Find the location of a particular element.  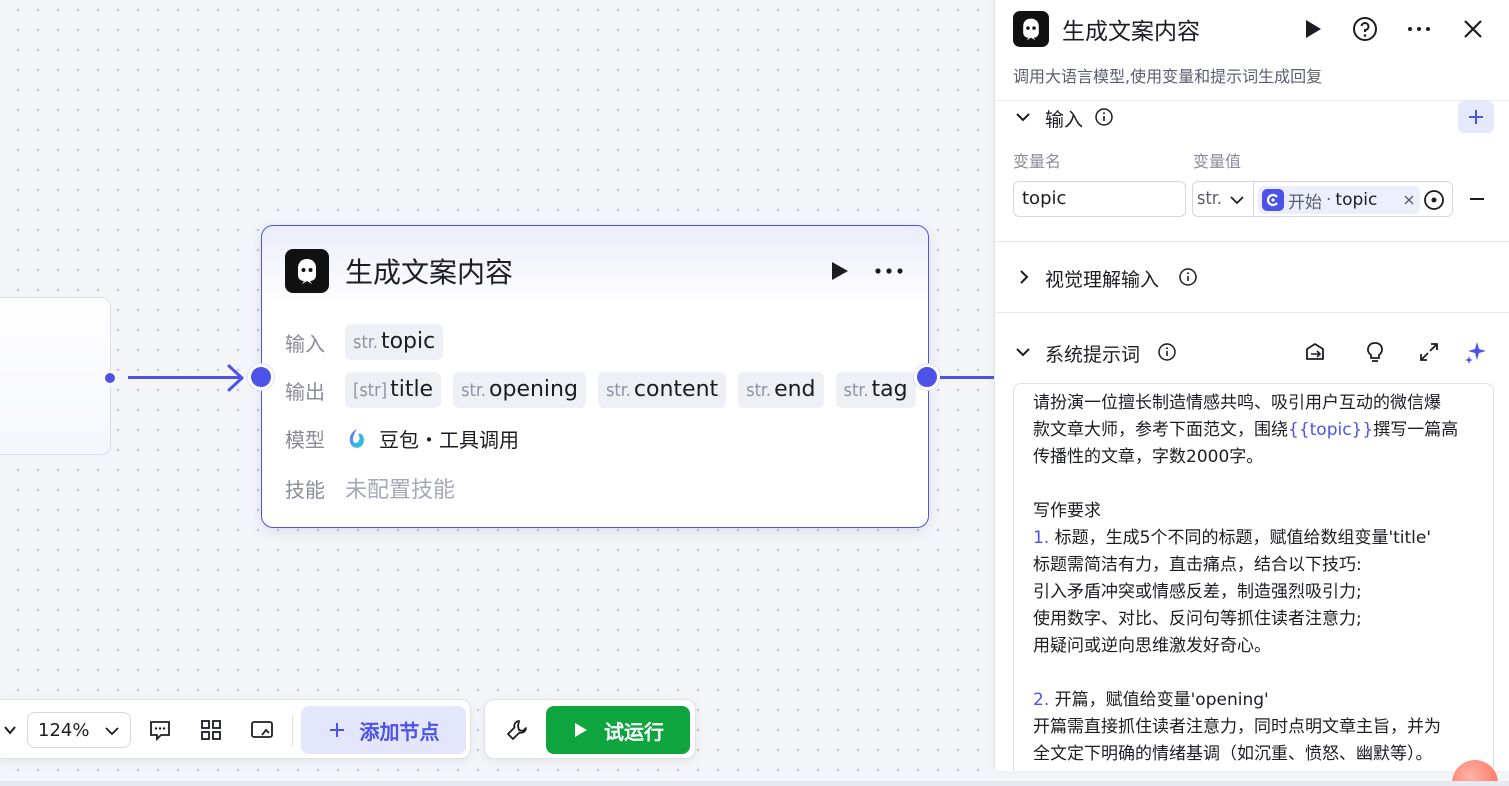

prompt-blank-line is located at coordinates (1254, 673).